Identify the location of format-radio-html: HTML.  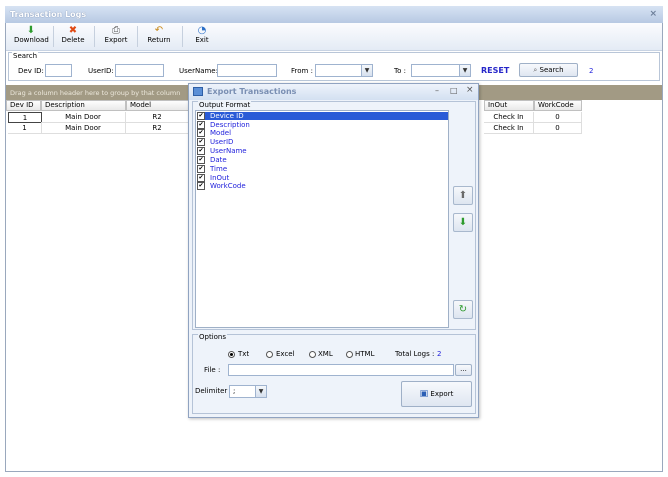
(364, 354).